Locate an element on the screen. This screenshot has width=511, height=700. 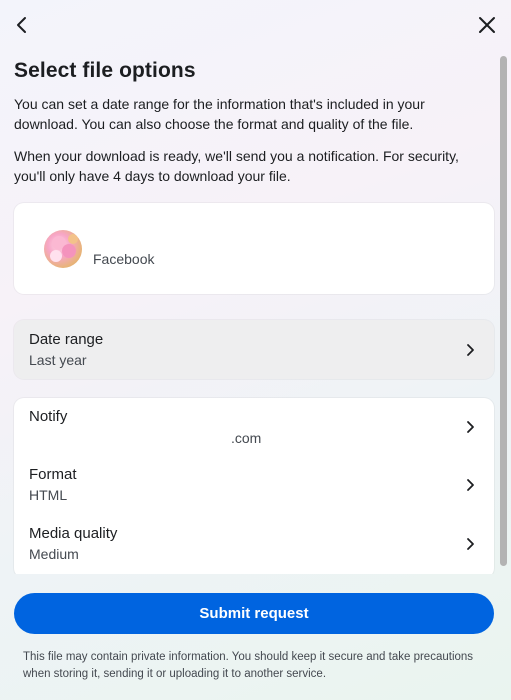
date-range-value: Last year is located at coordinates (58, 360).